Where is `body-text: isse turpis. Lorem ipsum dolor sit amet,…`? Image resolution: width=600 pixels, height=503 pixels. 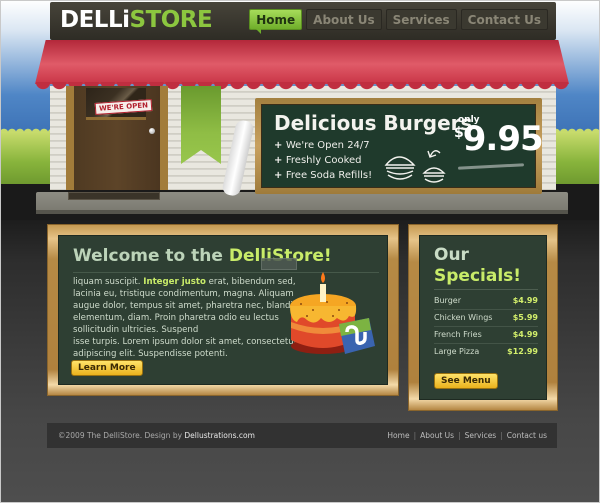 body-text: isse turpis. Lorem ipsum dolor sit amet,… is located at coordinates (185, 348).